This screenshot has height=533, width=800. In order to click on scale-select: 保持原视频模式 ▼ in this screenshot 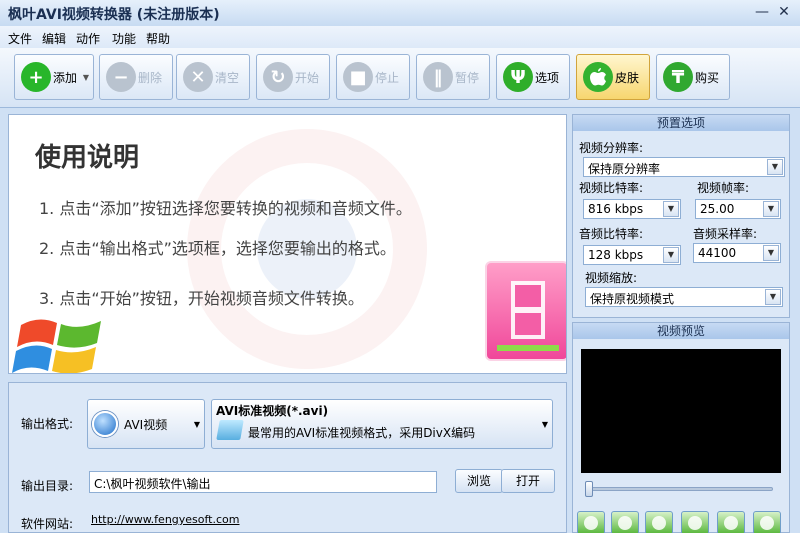, I will do `click(684, 297)`.